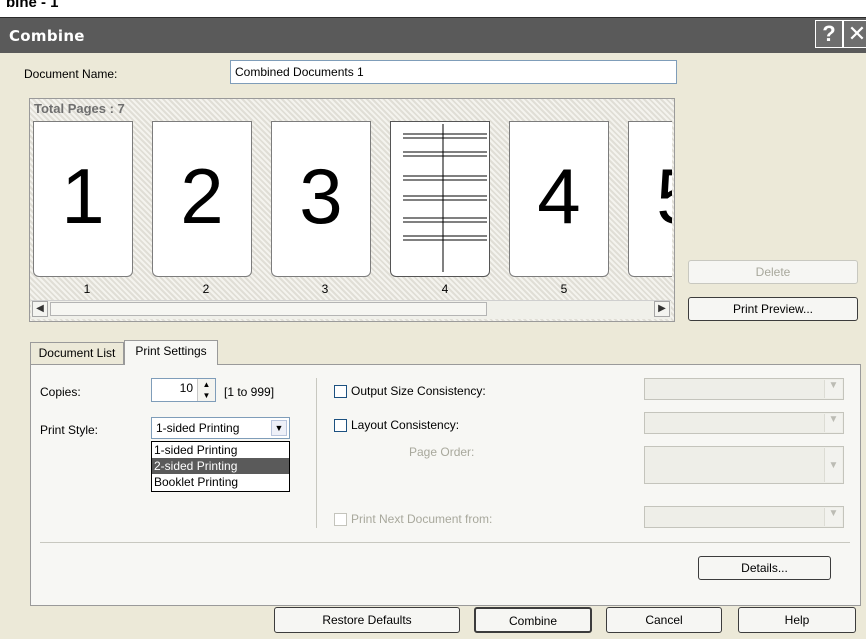  Describe the element at coordinates (445, 198) in the screenshot. I see `divider-sheet-icon` at that location.